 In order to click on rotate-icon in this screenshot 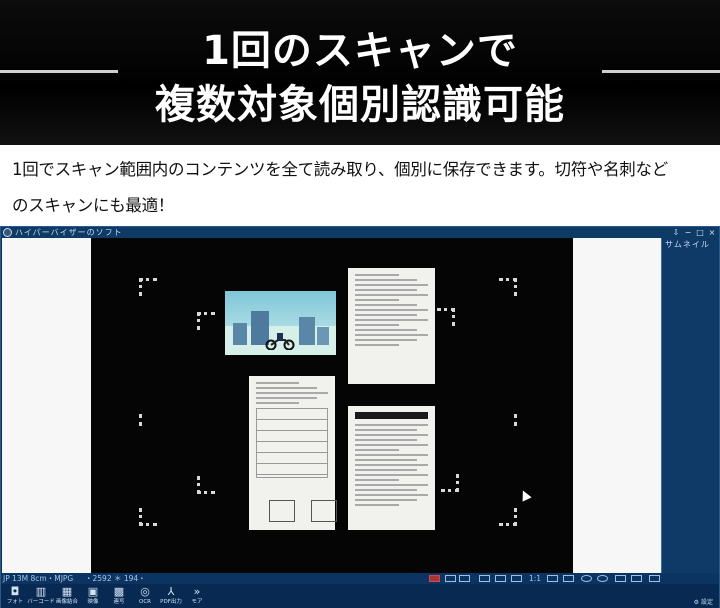, I will do `click(620, 578)`.